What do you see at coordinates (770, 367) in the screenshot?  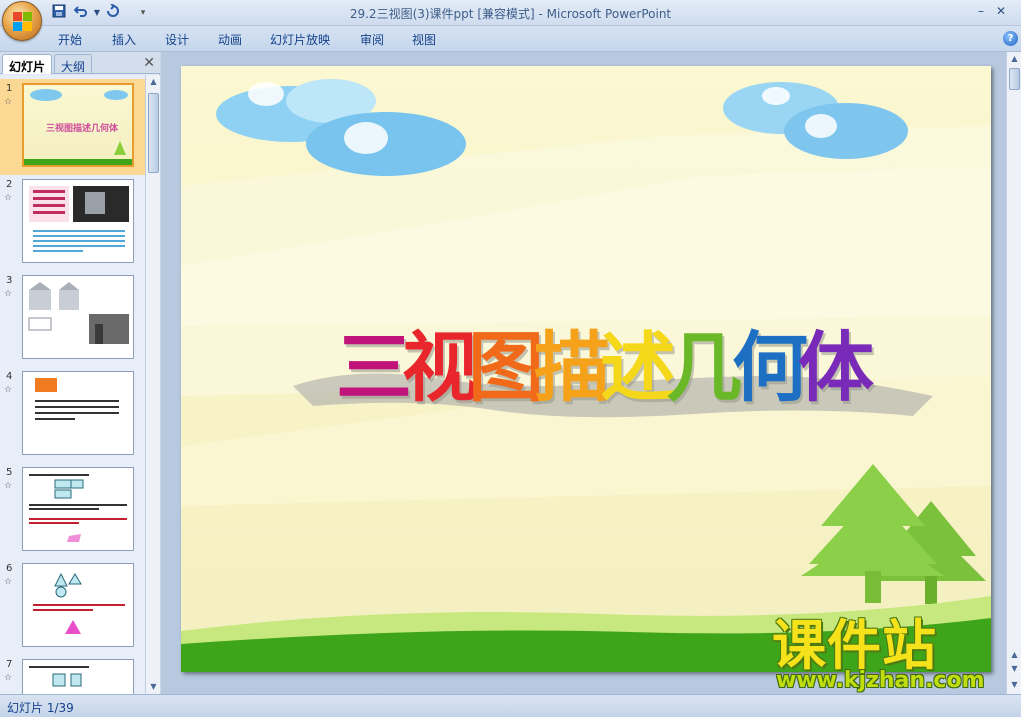 I see `title-char: 何` at bounding box center [770, 367].